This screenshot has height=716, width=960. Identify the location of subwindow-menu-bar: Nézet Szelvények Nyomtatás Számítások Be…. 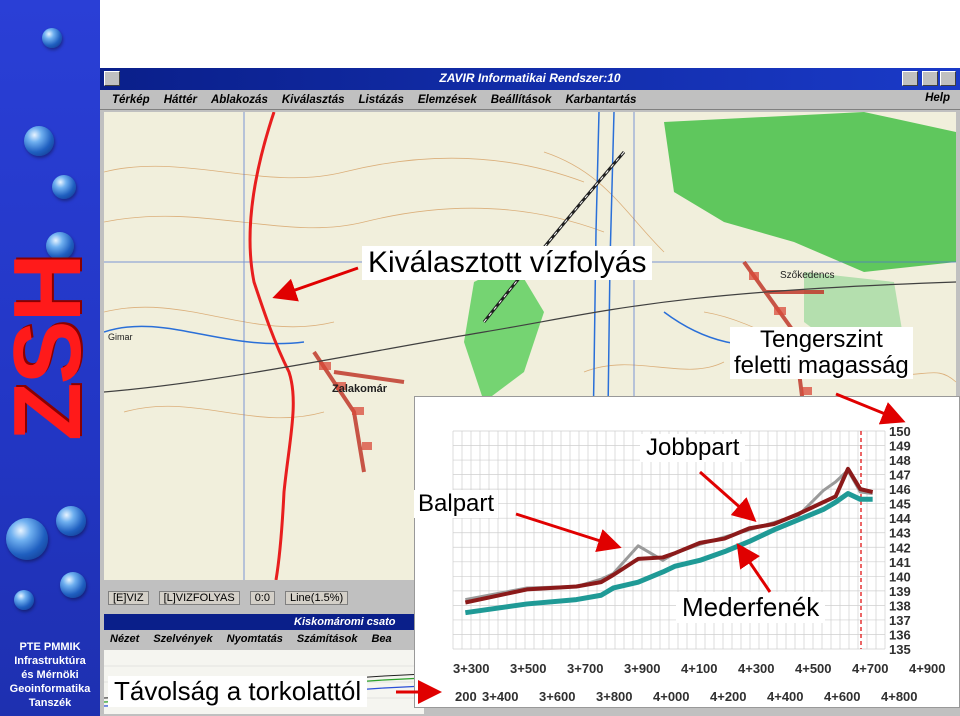
(264, 639).